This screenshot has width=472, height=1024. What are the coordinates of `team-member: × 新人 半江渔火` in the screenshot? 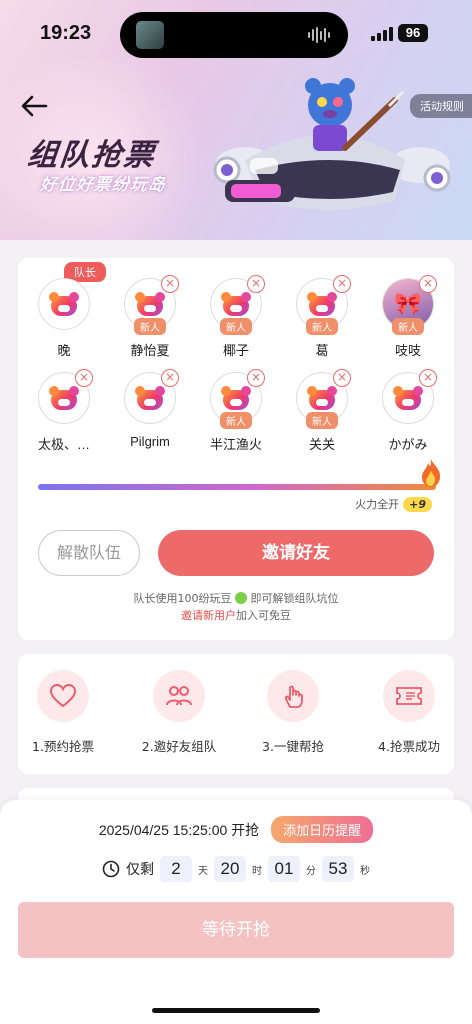 It's located at (236, 411).